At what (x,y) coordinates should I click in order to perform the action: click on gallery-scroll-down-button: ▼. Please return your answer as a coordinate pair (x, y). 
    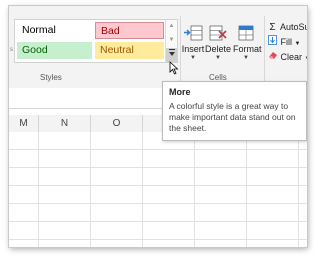
    Looking at the image, I should click on (171, 40).